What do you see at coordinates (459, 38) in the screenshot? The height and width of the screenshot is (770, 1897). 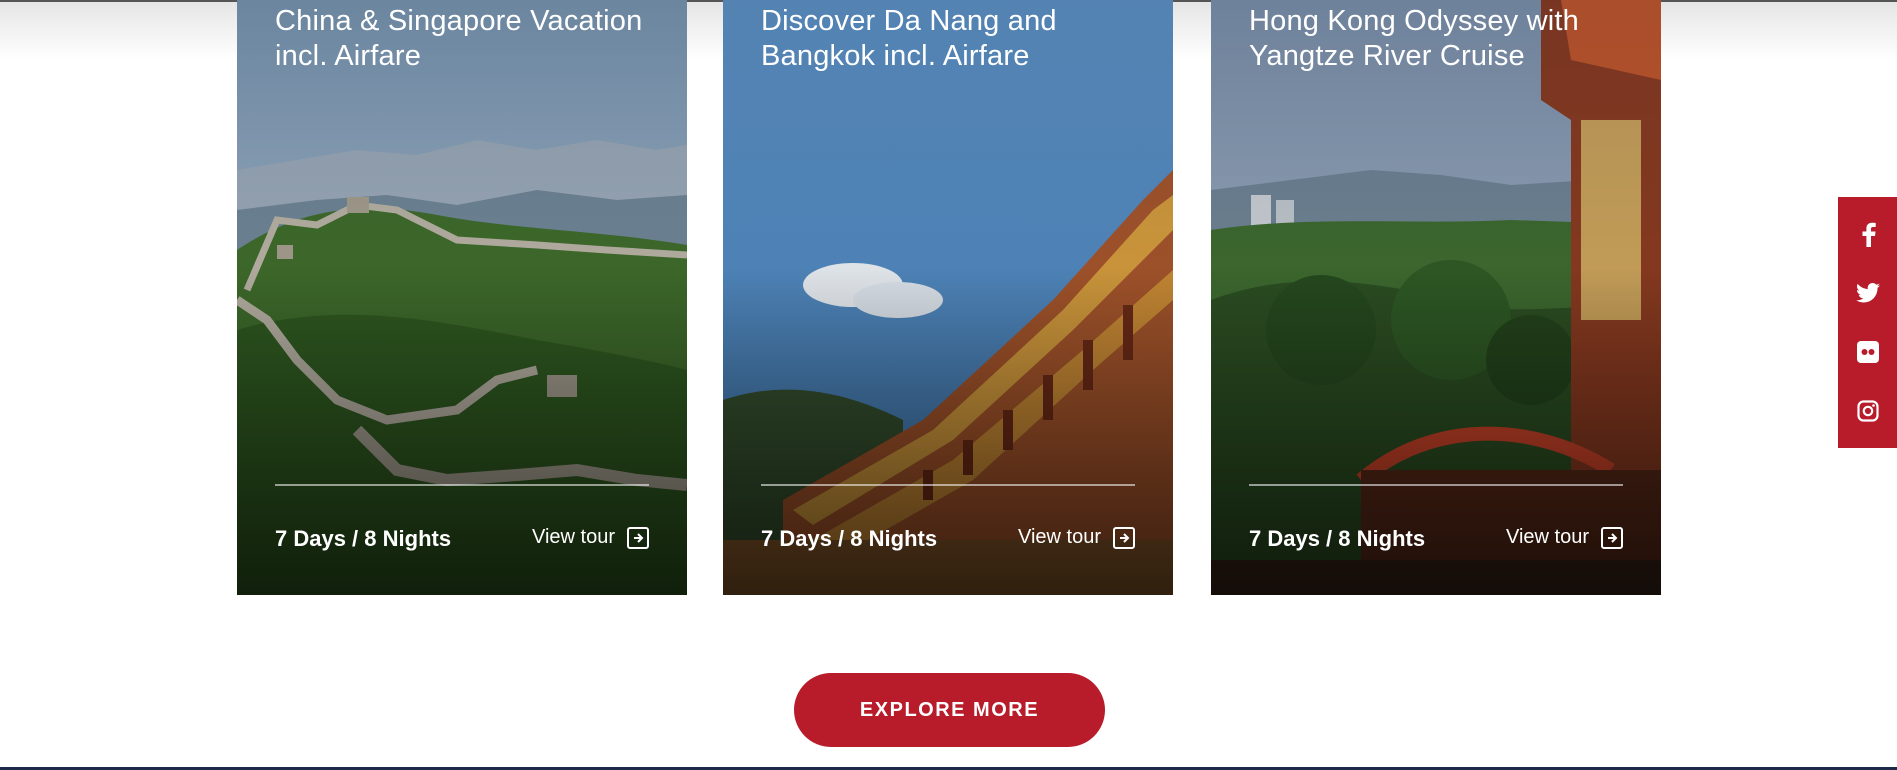 I see `tour-title: China & Singapore Vacation incl. Airfare` at bounding box center [459, 38].